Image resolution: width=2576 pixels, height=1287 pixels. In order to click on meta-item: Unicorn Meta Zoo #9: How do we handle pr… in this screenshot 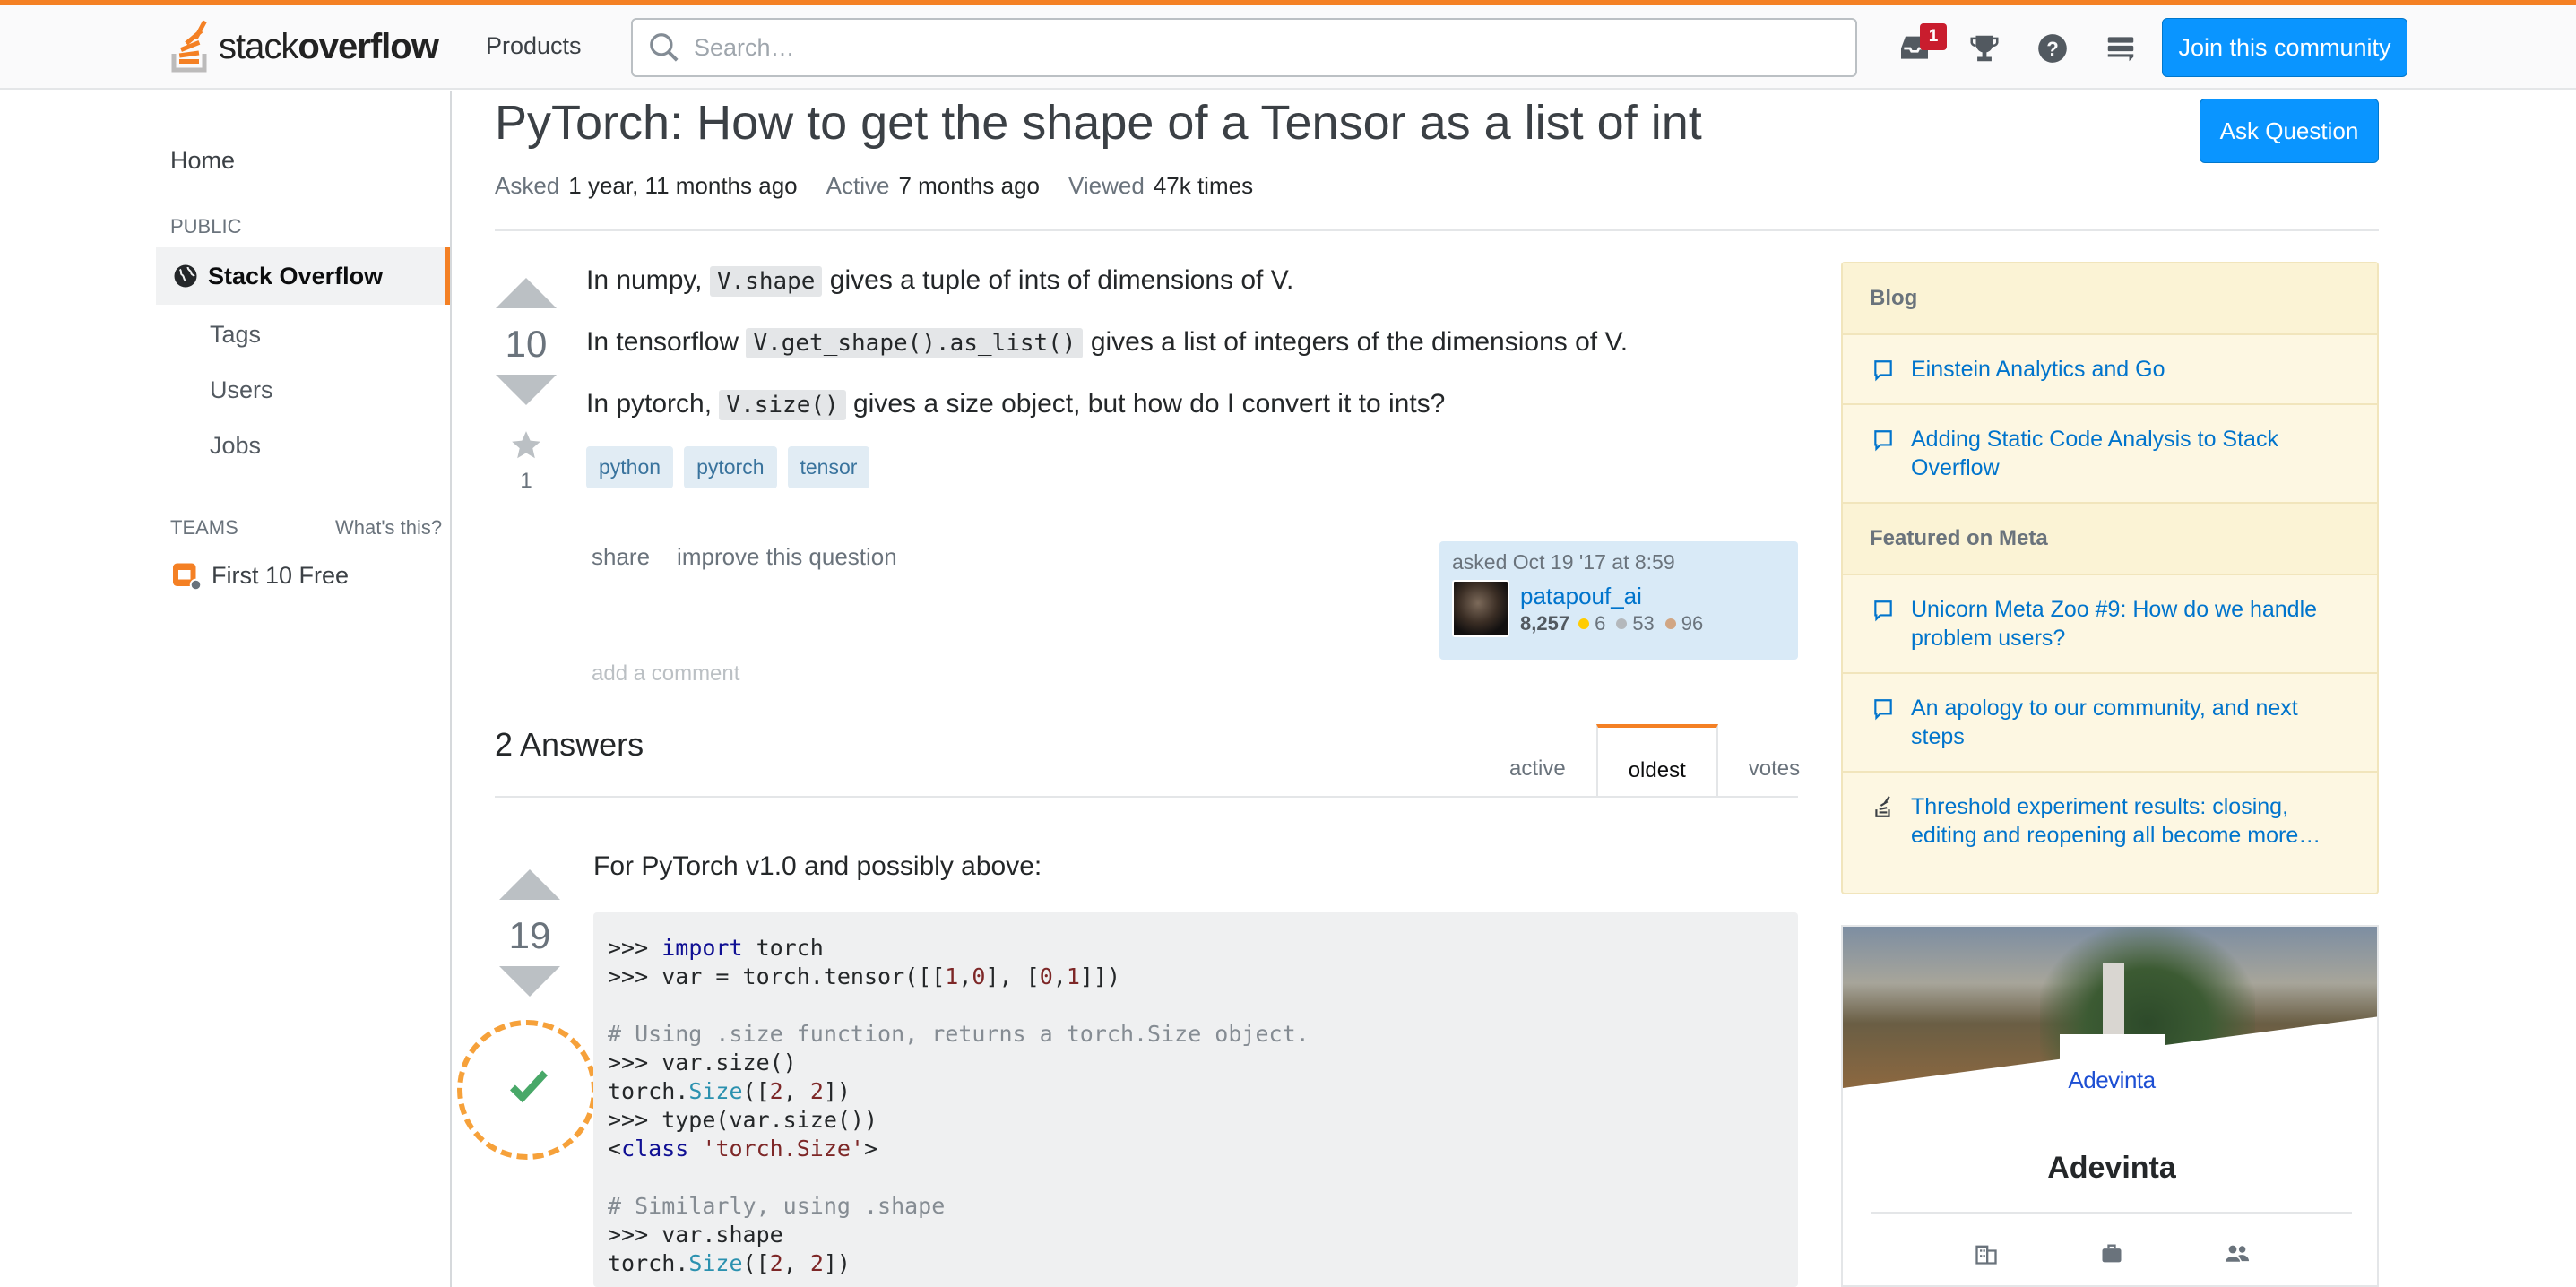, I will do `click(2110, 624)`.